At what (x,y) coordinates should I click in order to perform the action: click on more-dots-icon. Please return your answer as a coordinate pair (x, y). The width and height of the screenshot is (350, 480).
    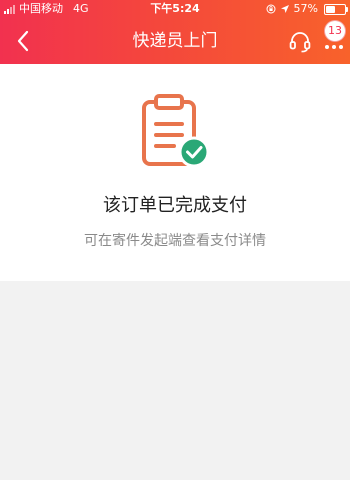
    Looking at the image, I should click on (334, 47).